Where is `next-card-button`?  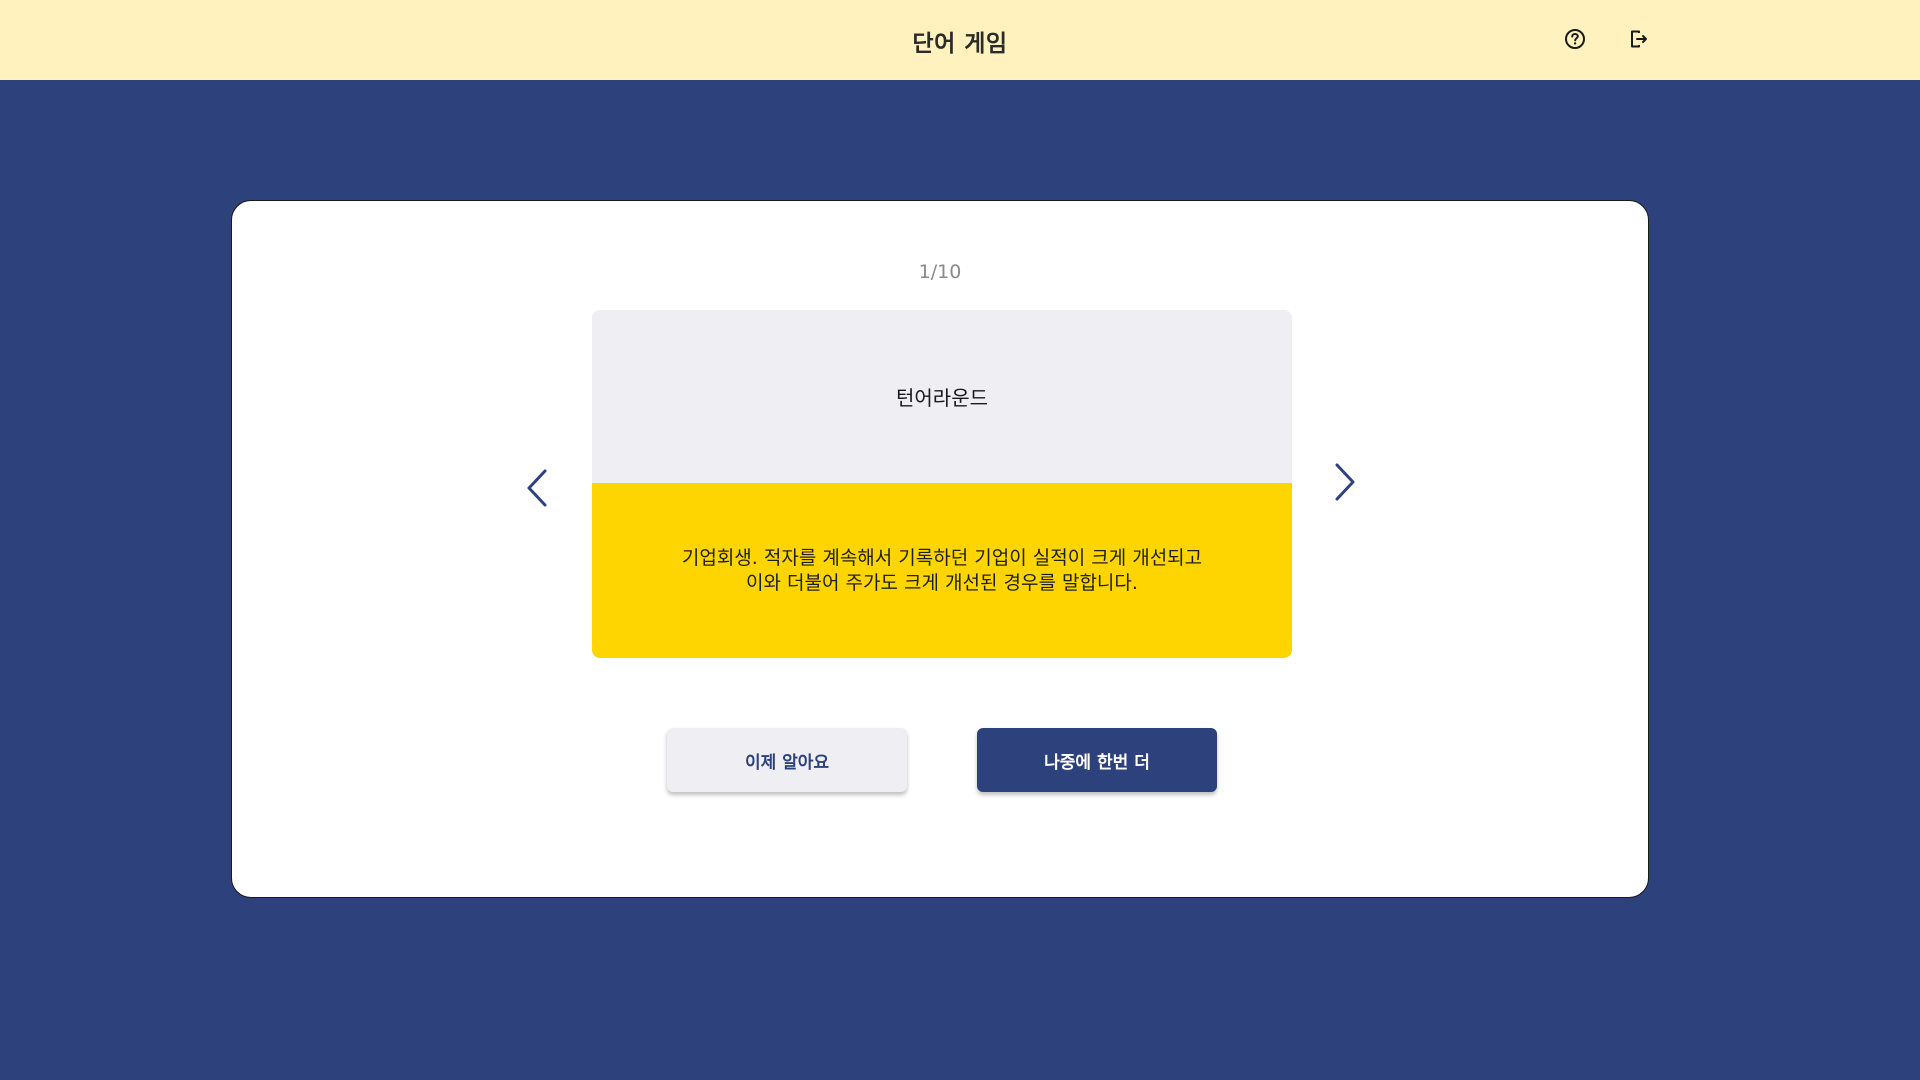 next-card-button is located at coordinates (1345, 482).